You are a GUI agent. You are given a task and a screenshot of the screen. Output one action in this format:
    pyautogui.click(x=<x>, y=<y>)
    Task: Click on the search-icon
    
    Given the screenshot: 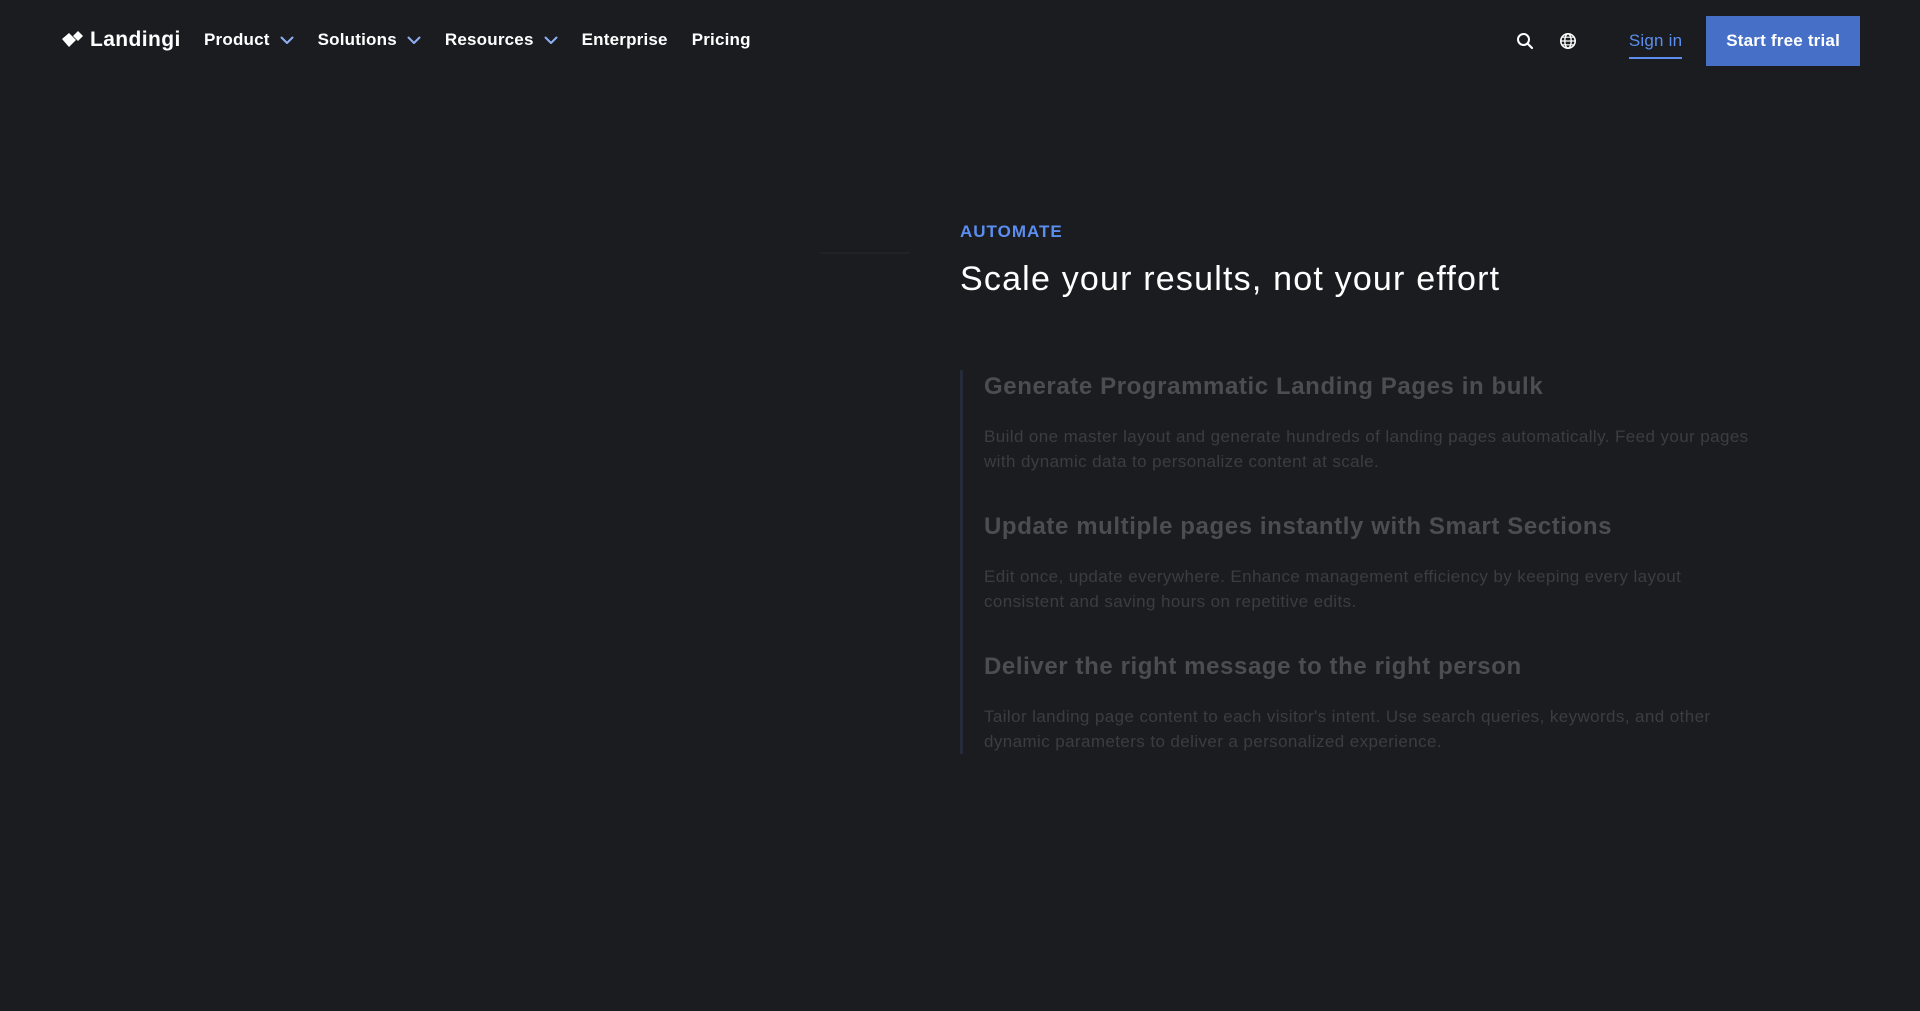 What is the action you would take?
    pyautogui.click(x=1525, y=41)
    